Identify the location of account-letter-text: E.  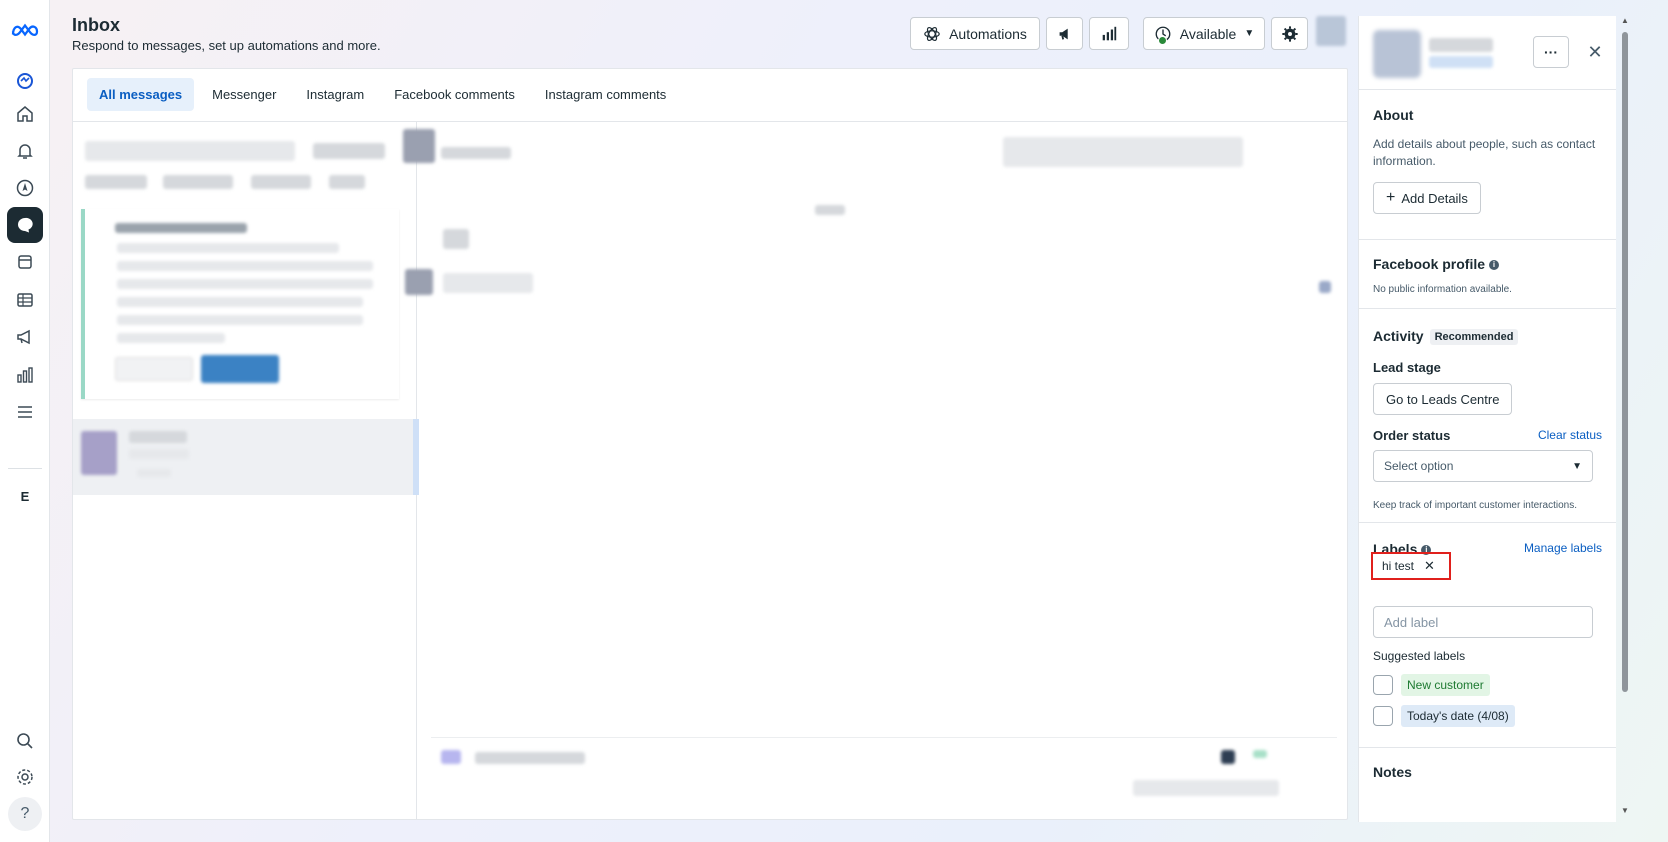
(25, 496).